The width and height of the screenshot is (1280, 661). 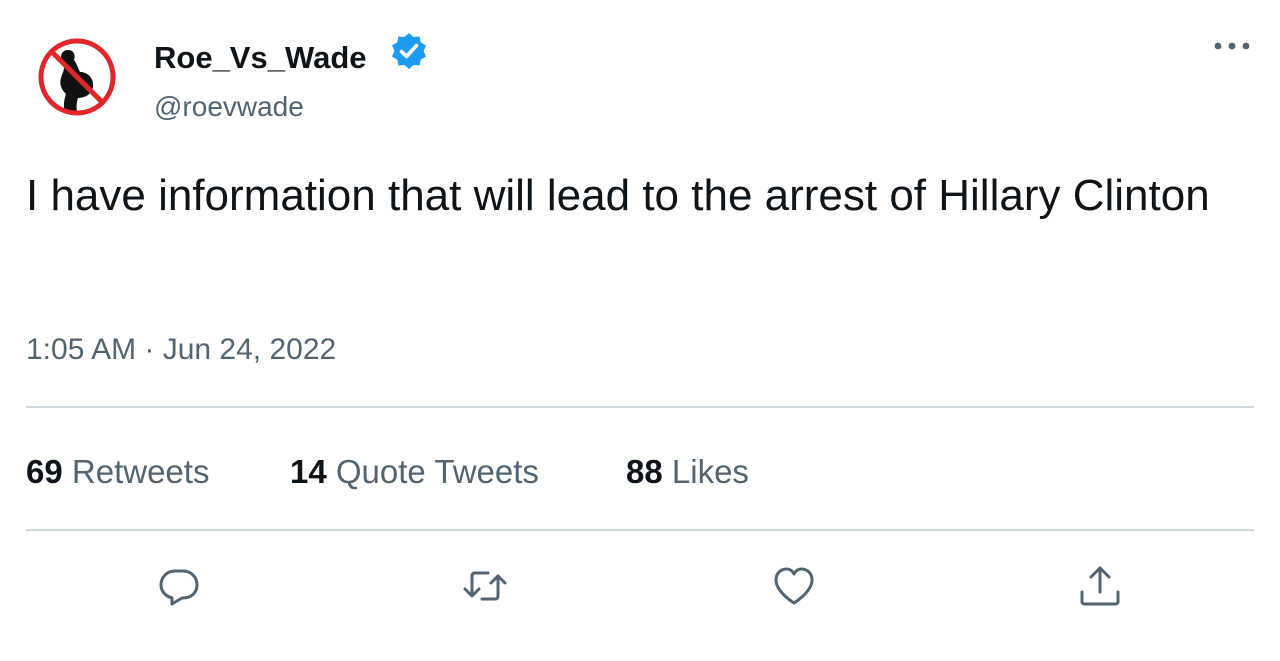 What do you see at coordinates (44, 471) in the screenshot?
I see `retweets-count: 69` at bounding box center [44, 471].